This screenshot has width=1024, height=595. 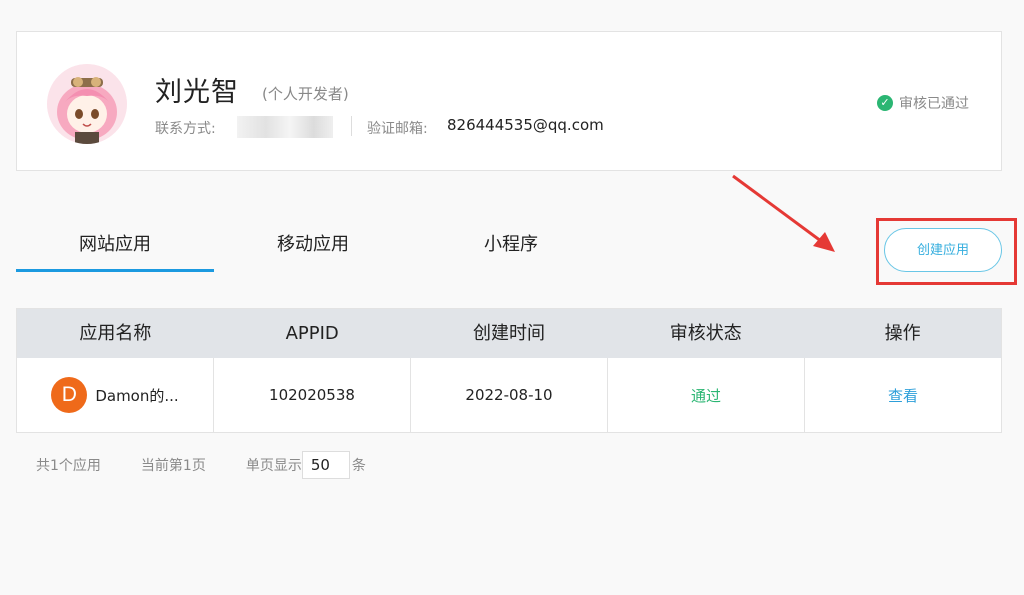 What do you see at coordinates (68, 466) in the screenshot?
I see `total-count: 共1个应用` at bounding box center [68, 466].